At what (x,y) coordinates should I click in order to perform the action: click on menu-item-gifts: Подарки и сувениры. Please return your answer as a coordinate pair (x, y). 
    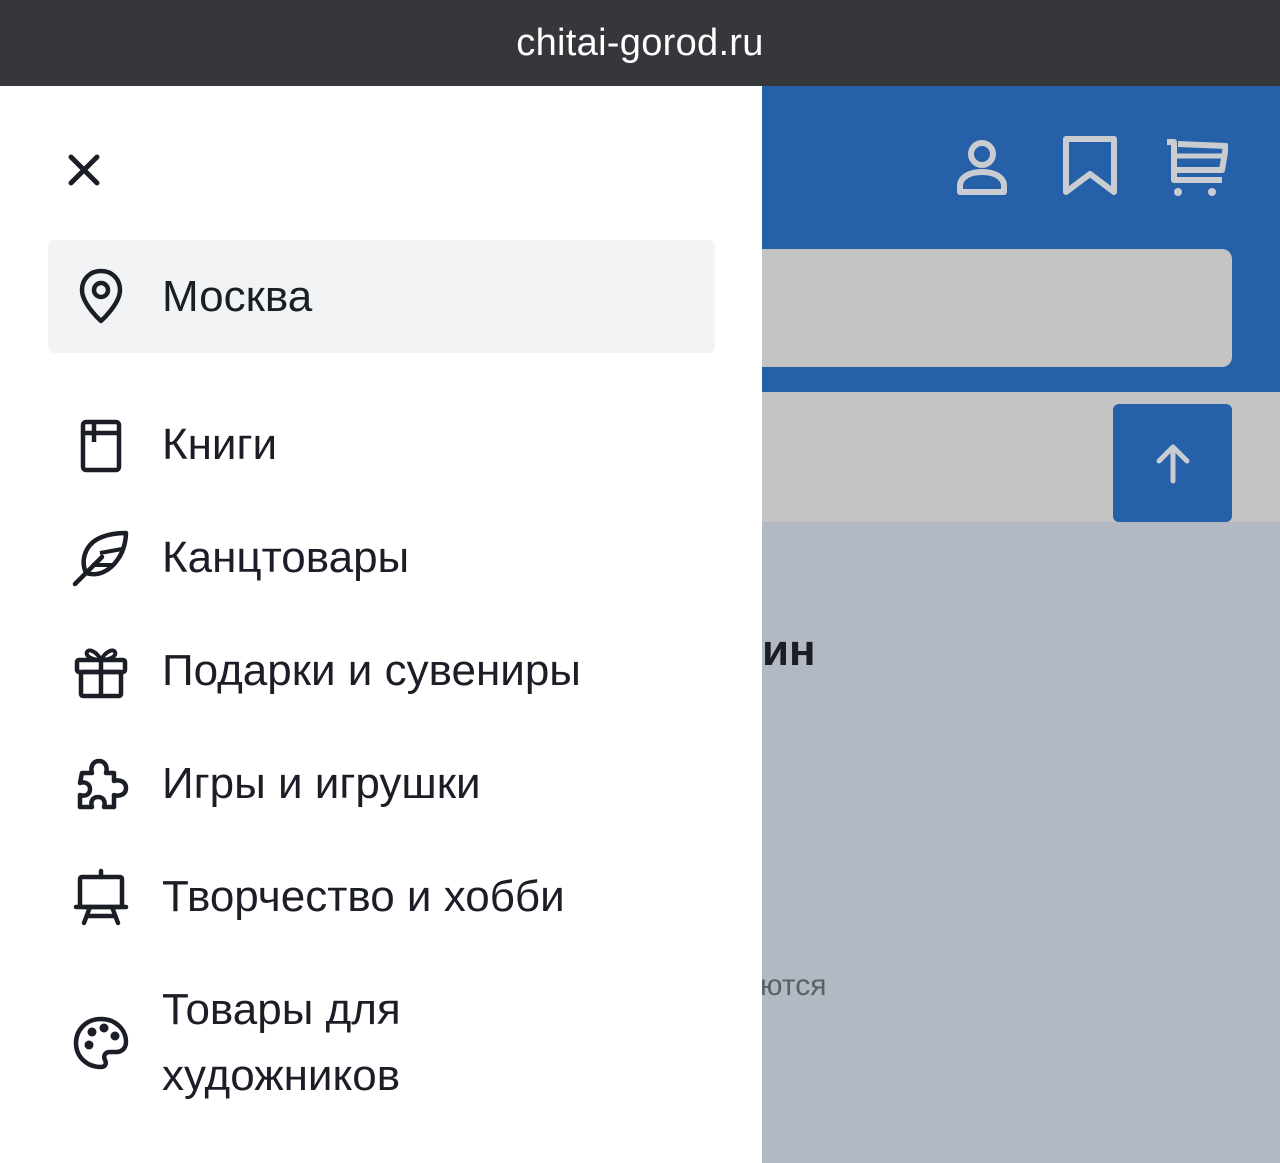
    Looking at the image, I should click on (381, 671).